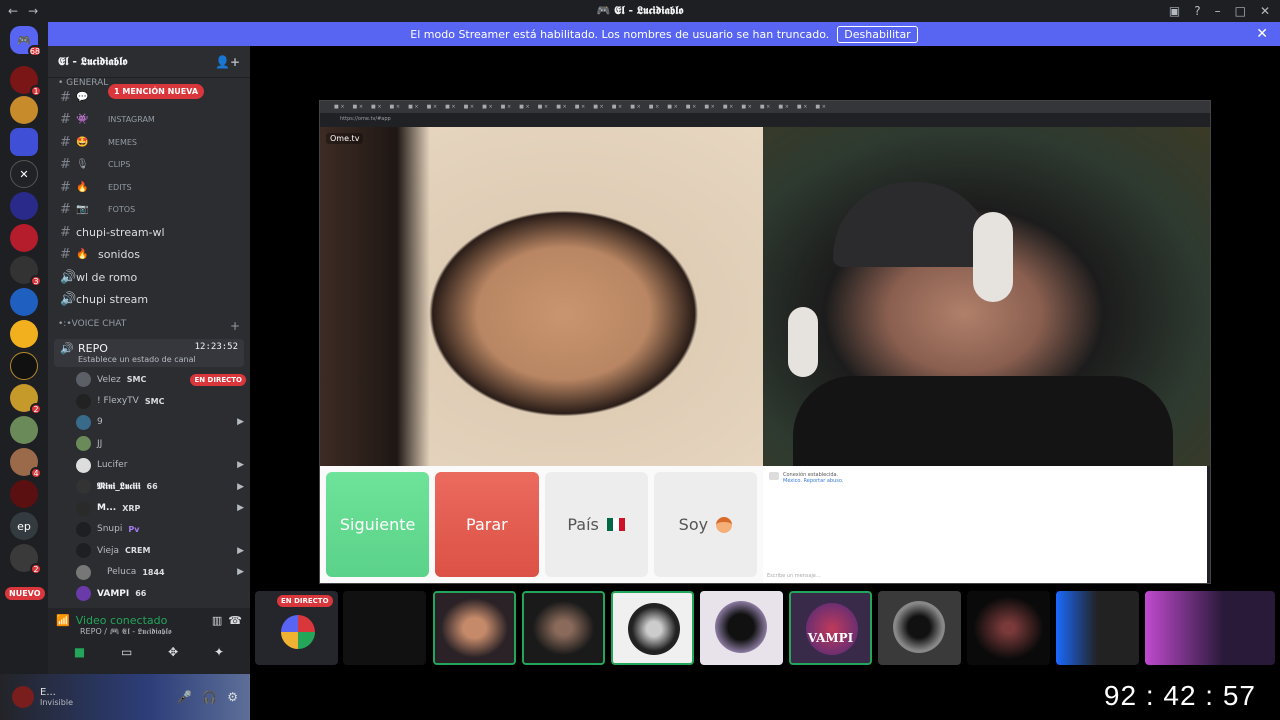 This screenshot has height=720, width=1280. What do you see at coordinates (149, 400) in the screenshot?
I see `voice-user: ! FlexyTV SMC` at bounding box center [149, 400].